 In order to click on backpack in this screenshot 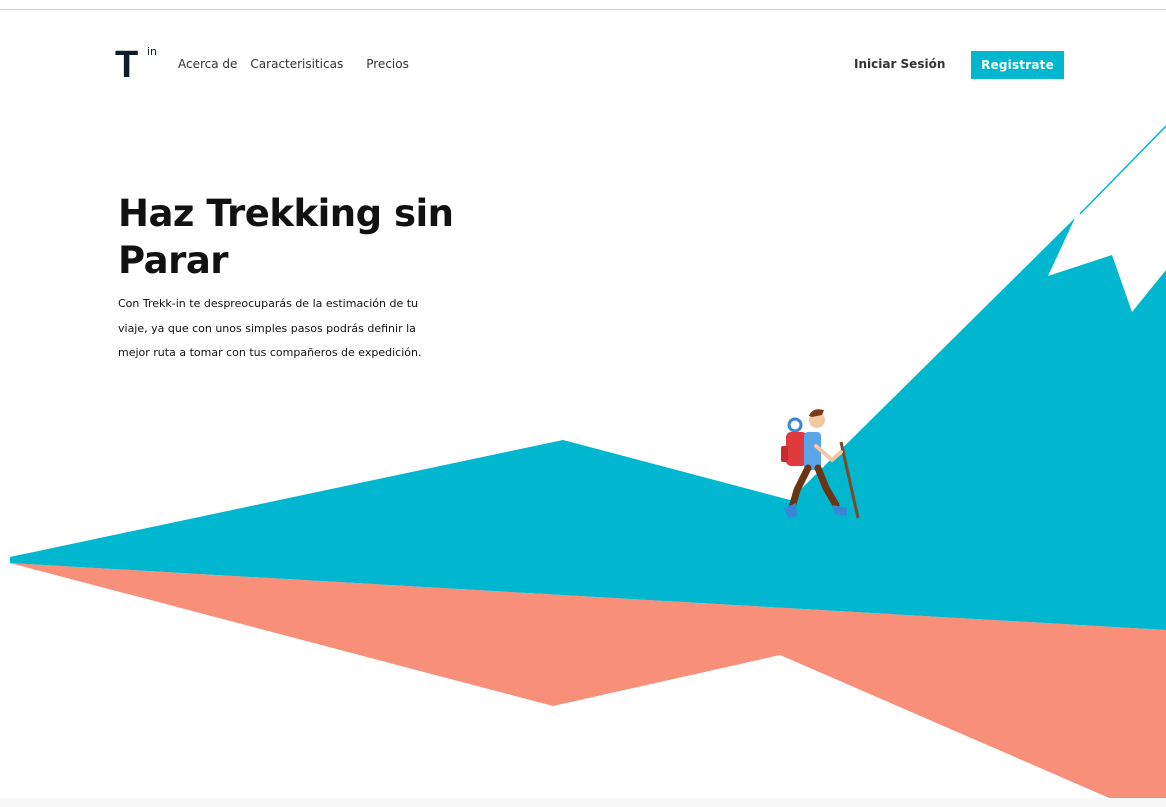, I will do `click(796, 449)`.